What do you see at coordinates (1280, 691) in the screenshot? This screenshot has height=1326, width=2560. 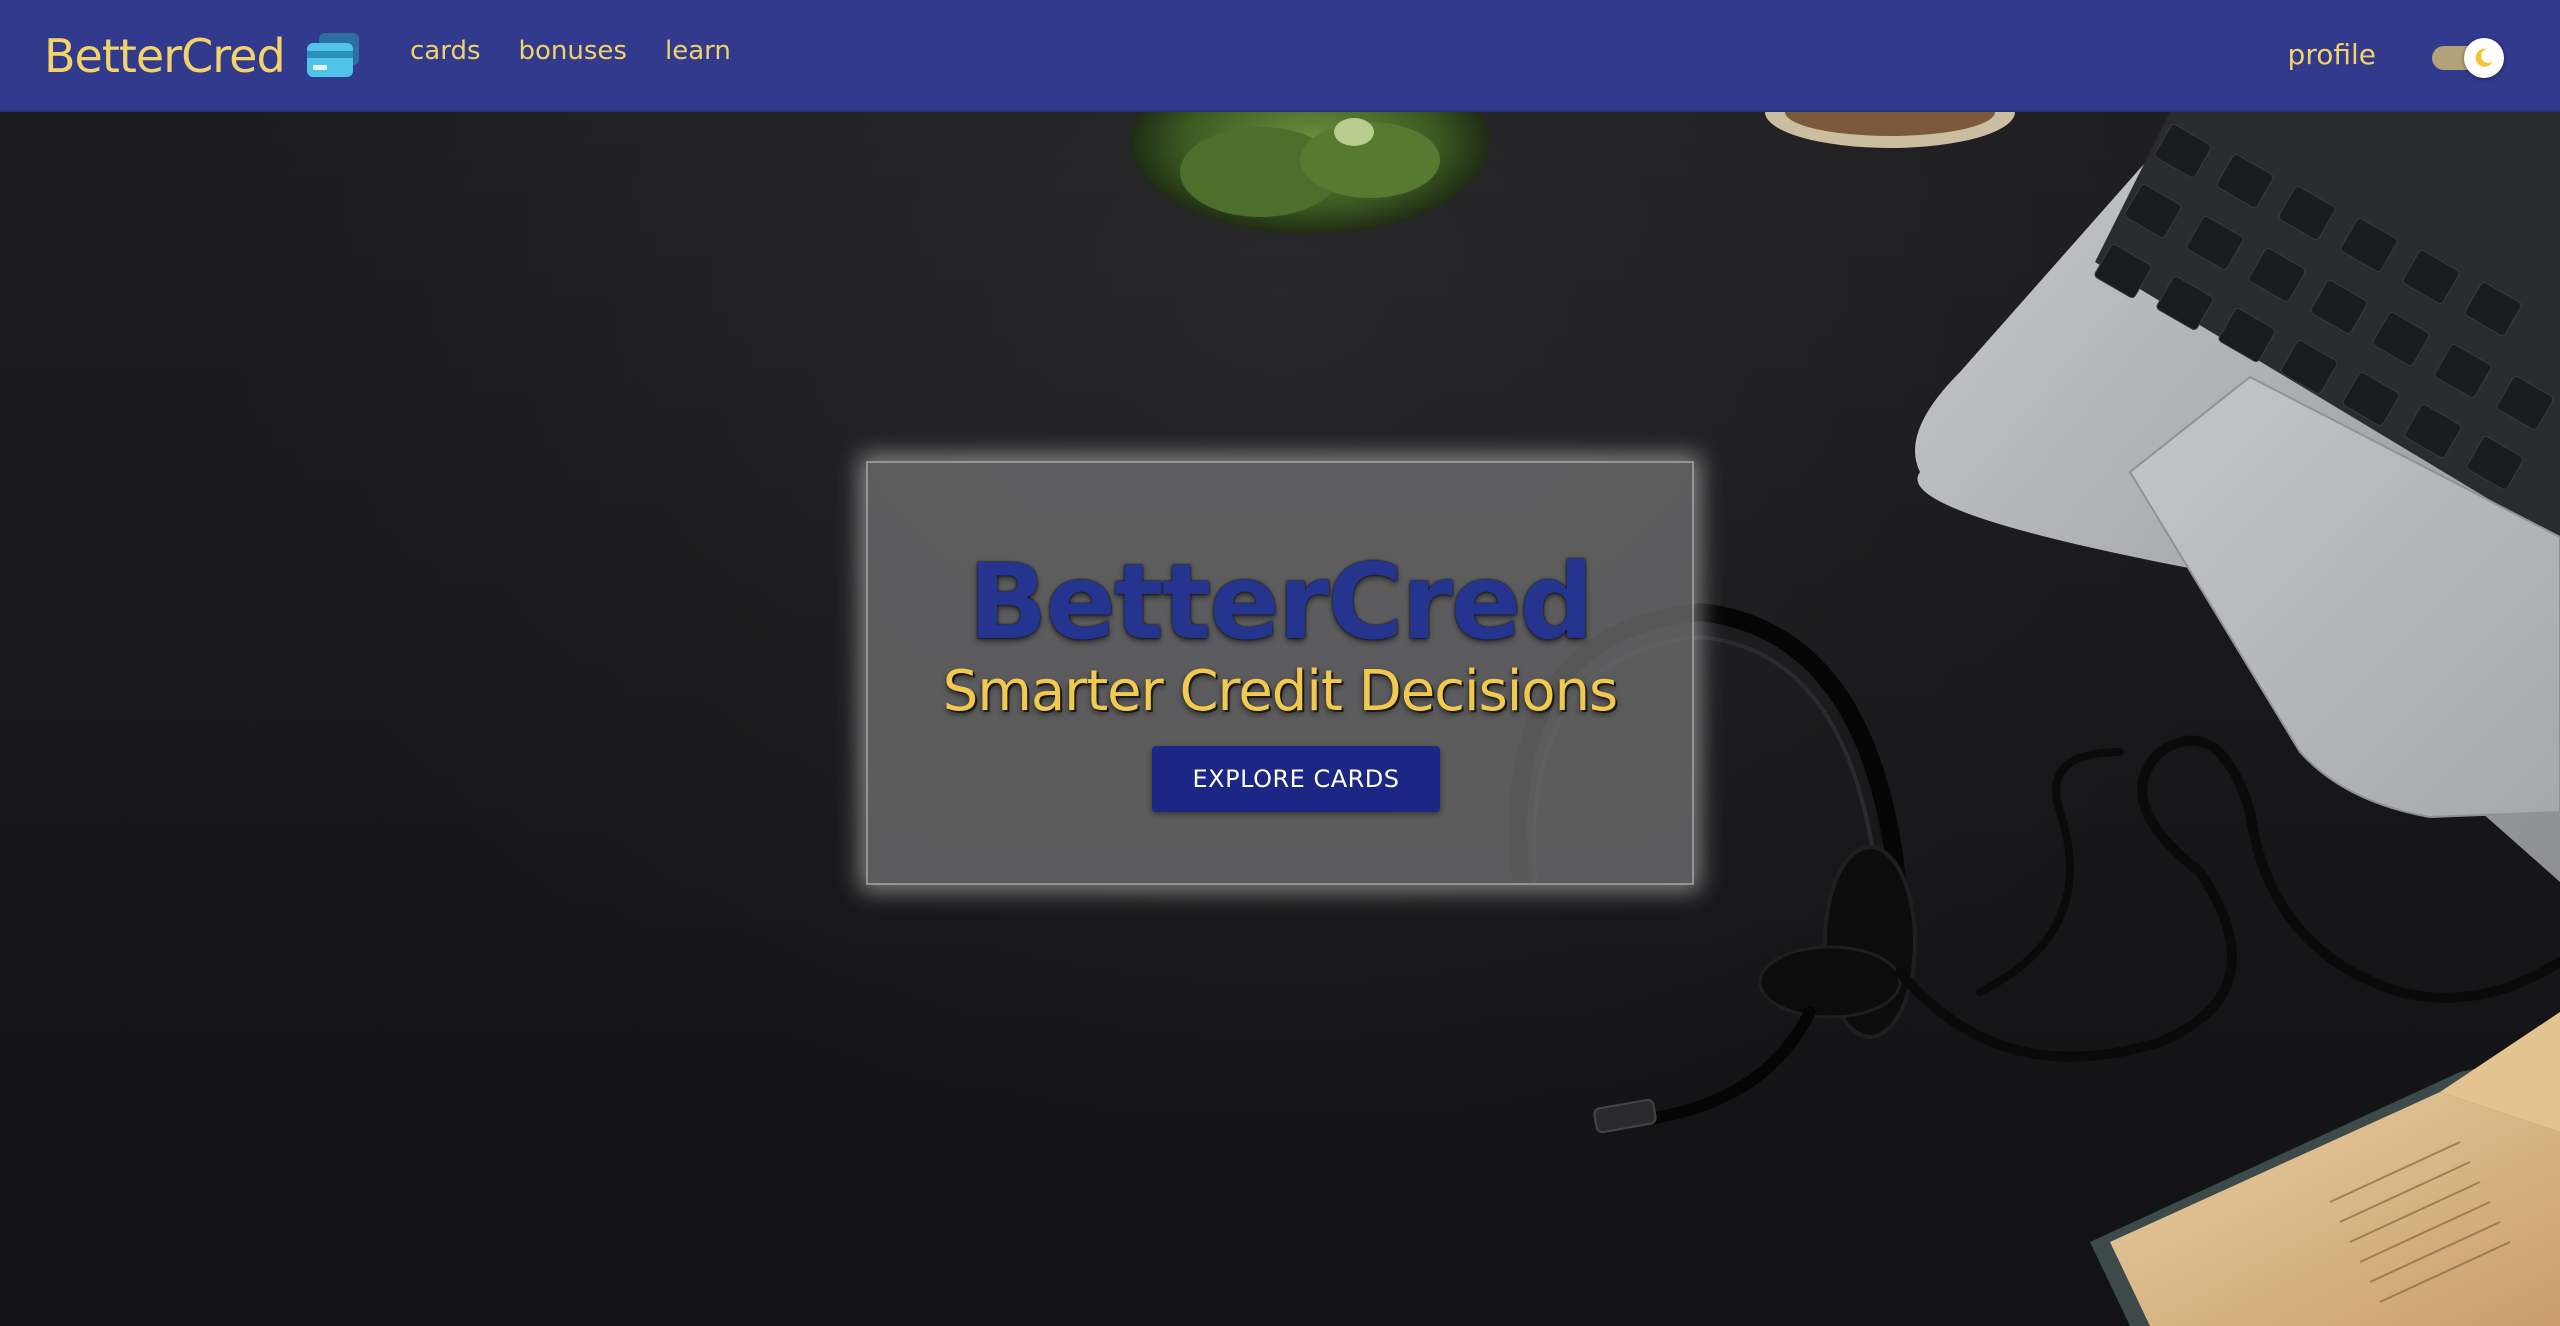 I see `hero-subtitle: Smarter Credit Decisions` at bounding box center [1280, 691].